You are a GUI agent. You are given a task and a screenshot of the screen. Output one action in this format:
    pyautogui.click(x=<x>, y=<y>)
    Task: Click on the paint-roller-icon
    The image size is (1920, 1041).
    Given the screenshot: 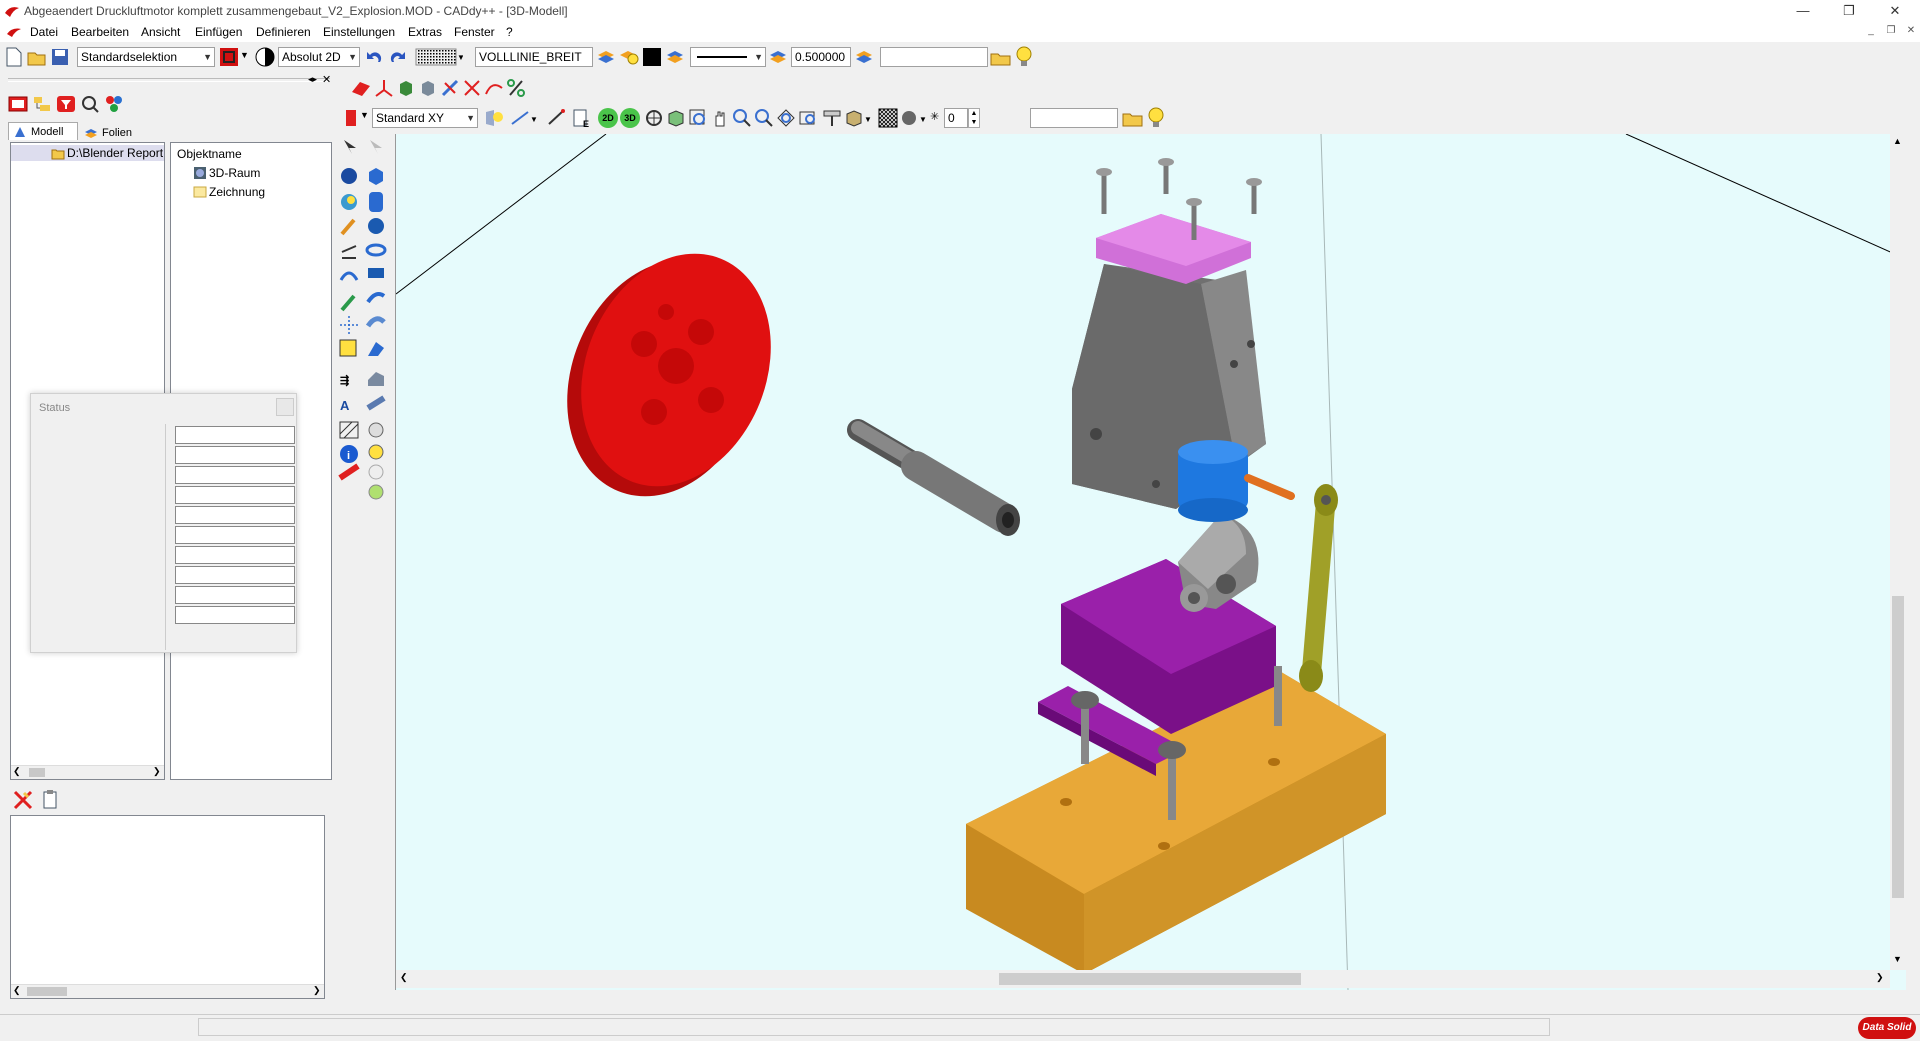 What is the action you would take?
    pyautogui.click(x=832, y=118)
    